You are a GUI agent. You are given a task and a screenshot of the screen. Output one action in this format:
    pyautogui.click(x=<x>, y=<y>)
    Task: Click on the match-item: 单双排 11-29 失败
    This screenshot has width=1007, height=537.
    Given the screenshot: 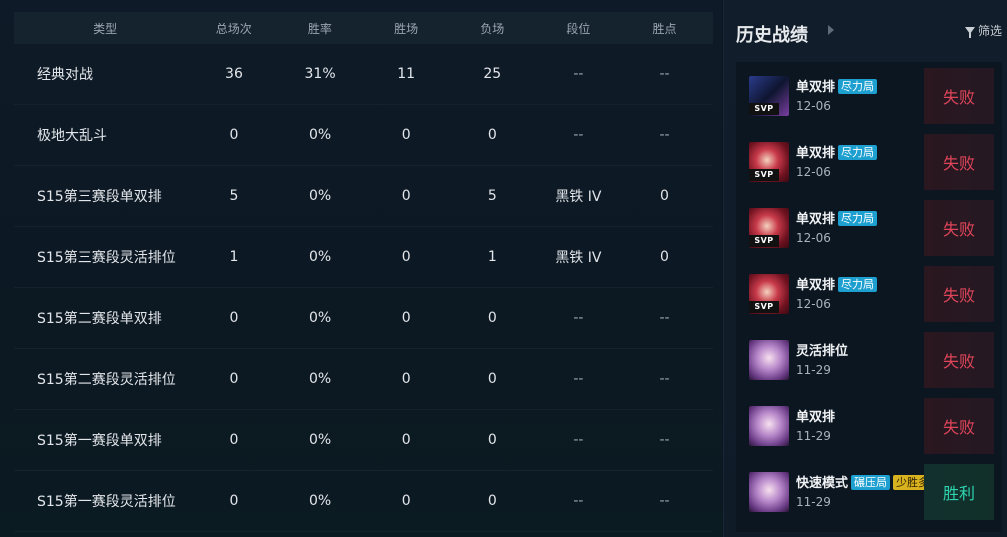 What is the action you would take?
    pyautogui.click(x=869, y=425)
    